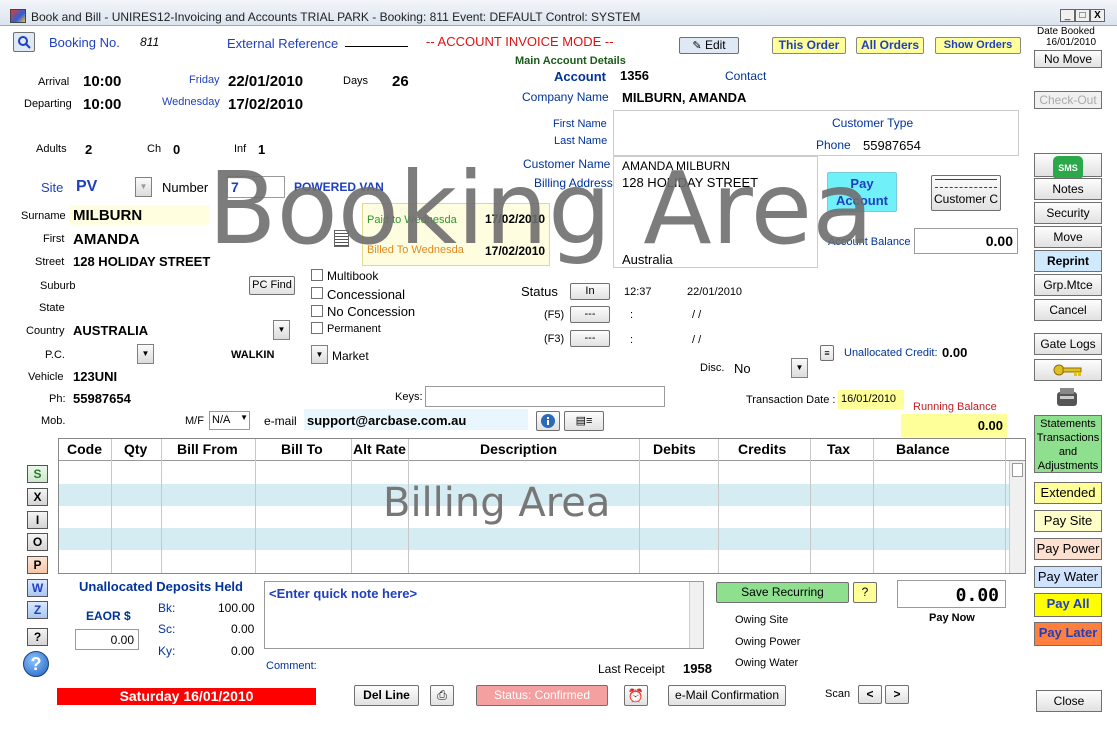  Describe the element at coordinates (631, 669) in the screenshot. I see `last-receipt-label: Last Receipt` at that location.